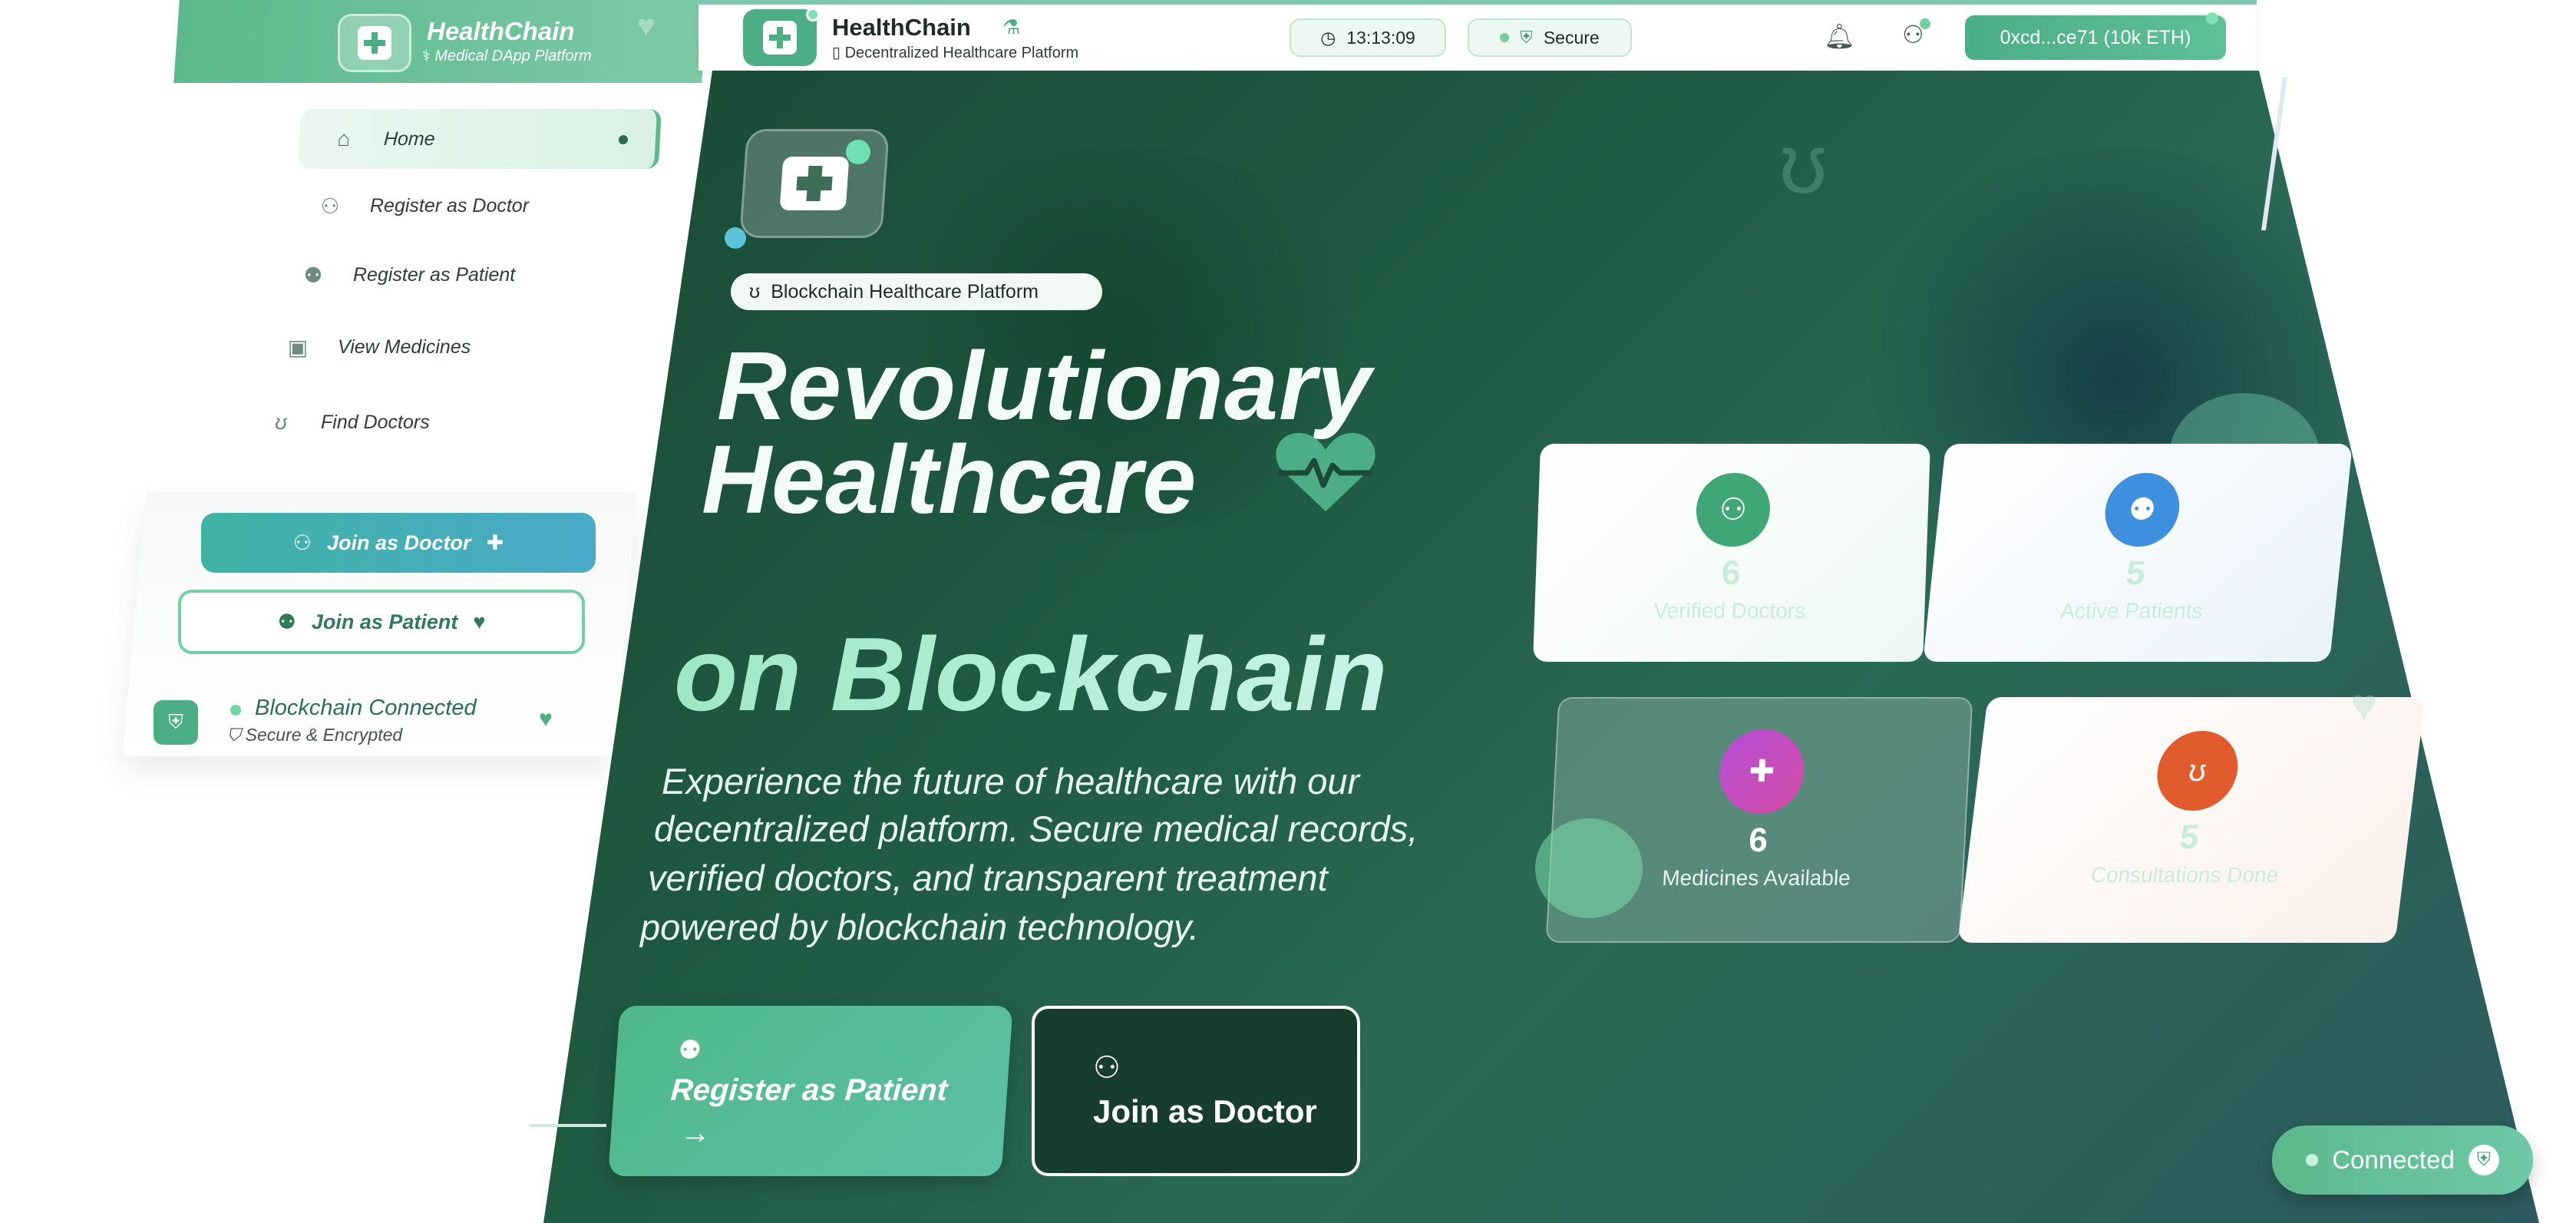  What do you see at coordinates (298, 347) in the screenshot?
I see `medicine-icon: ▣` at bounding box center [298, 347].